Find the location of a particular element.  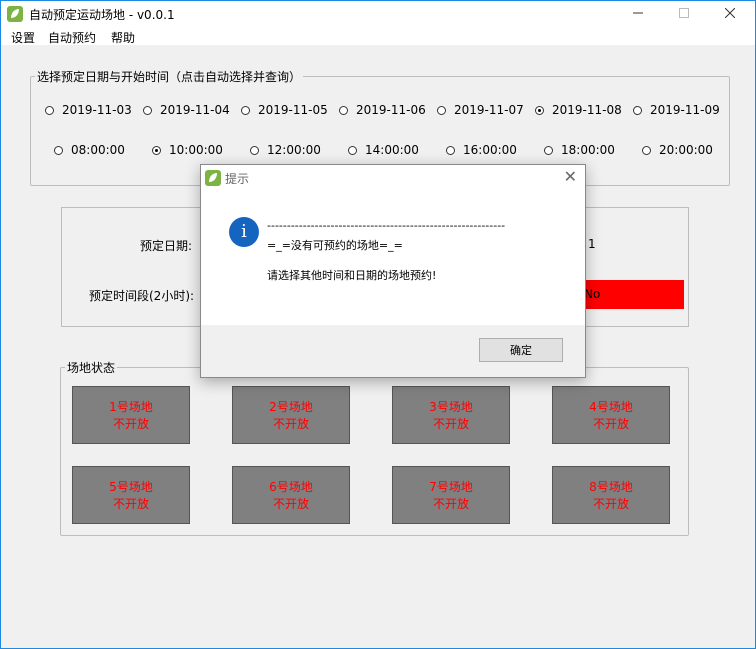

time-radio-16:00:00: 16:00:00 is located at coordinates (481, 150).